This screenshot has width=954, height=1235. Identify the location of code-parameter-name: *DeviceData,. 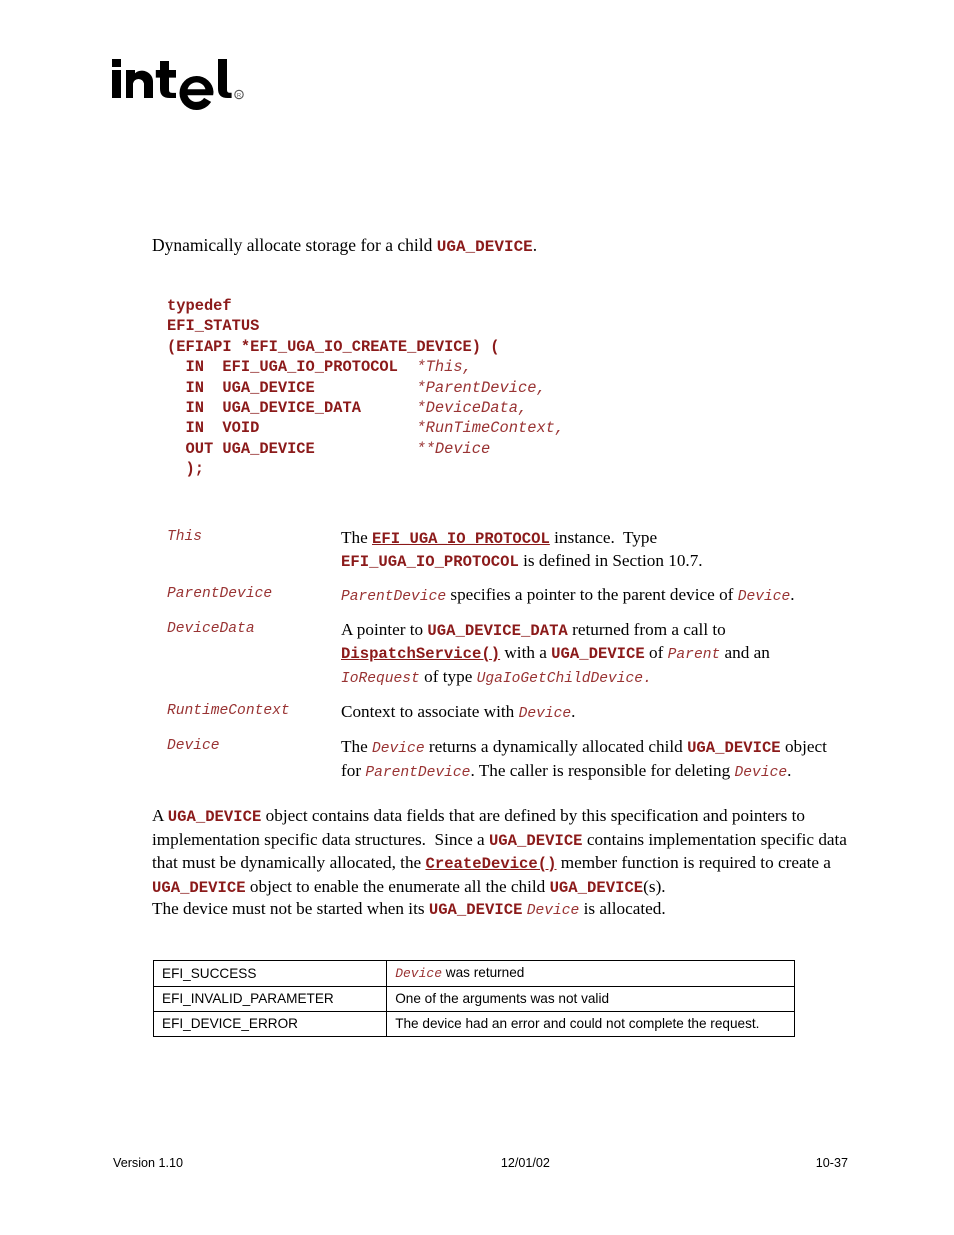
(472, 408).